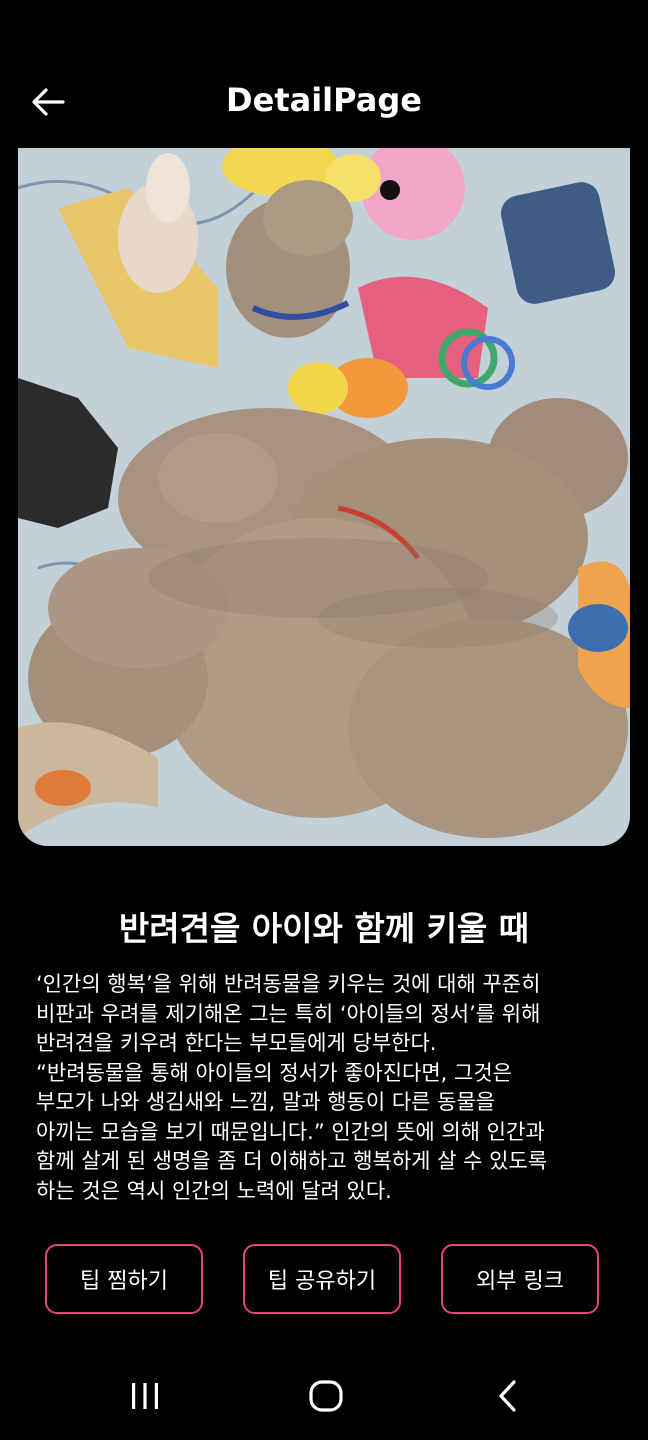  I want to click on app-header: DetailPage, so click(324, 100).